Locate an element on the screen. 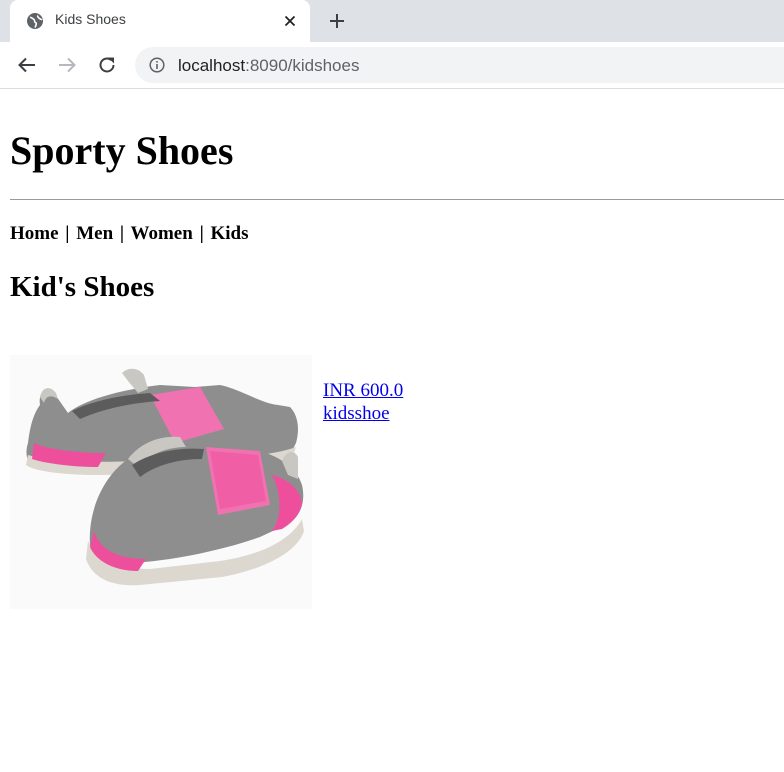  tab-kids-shoes: Kids Shoes is located at coordinates (160, 21).